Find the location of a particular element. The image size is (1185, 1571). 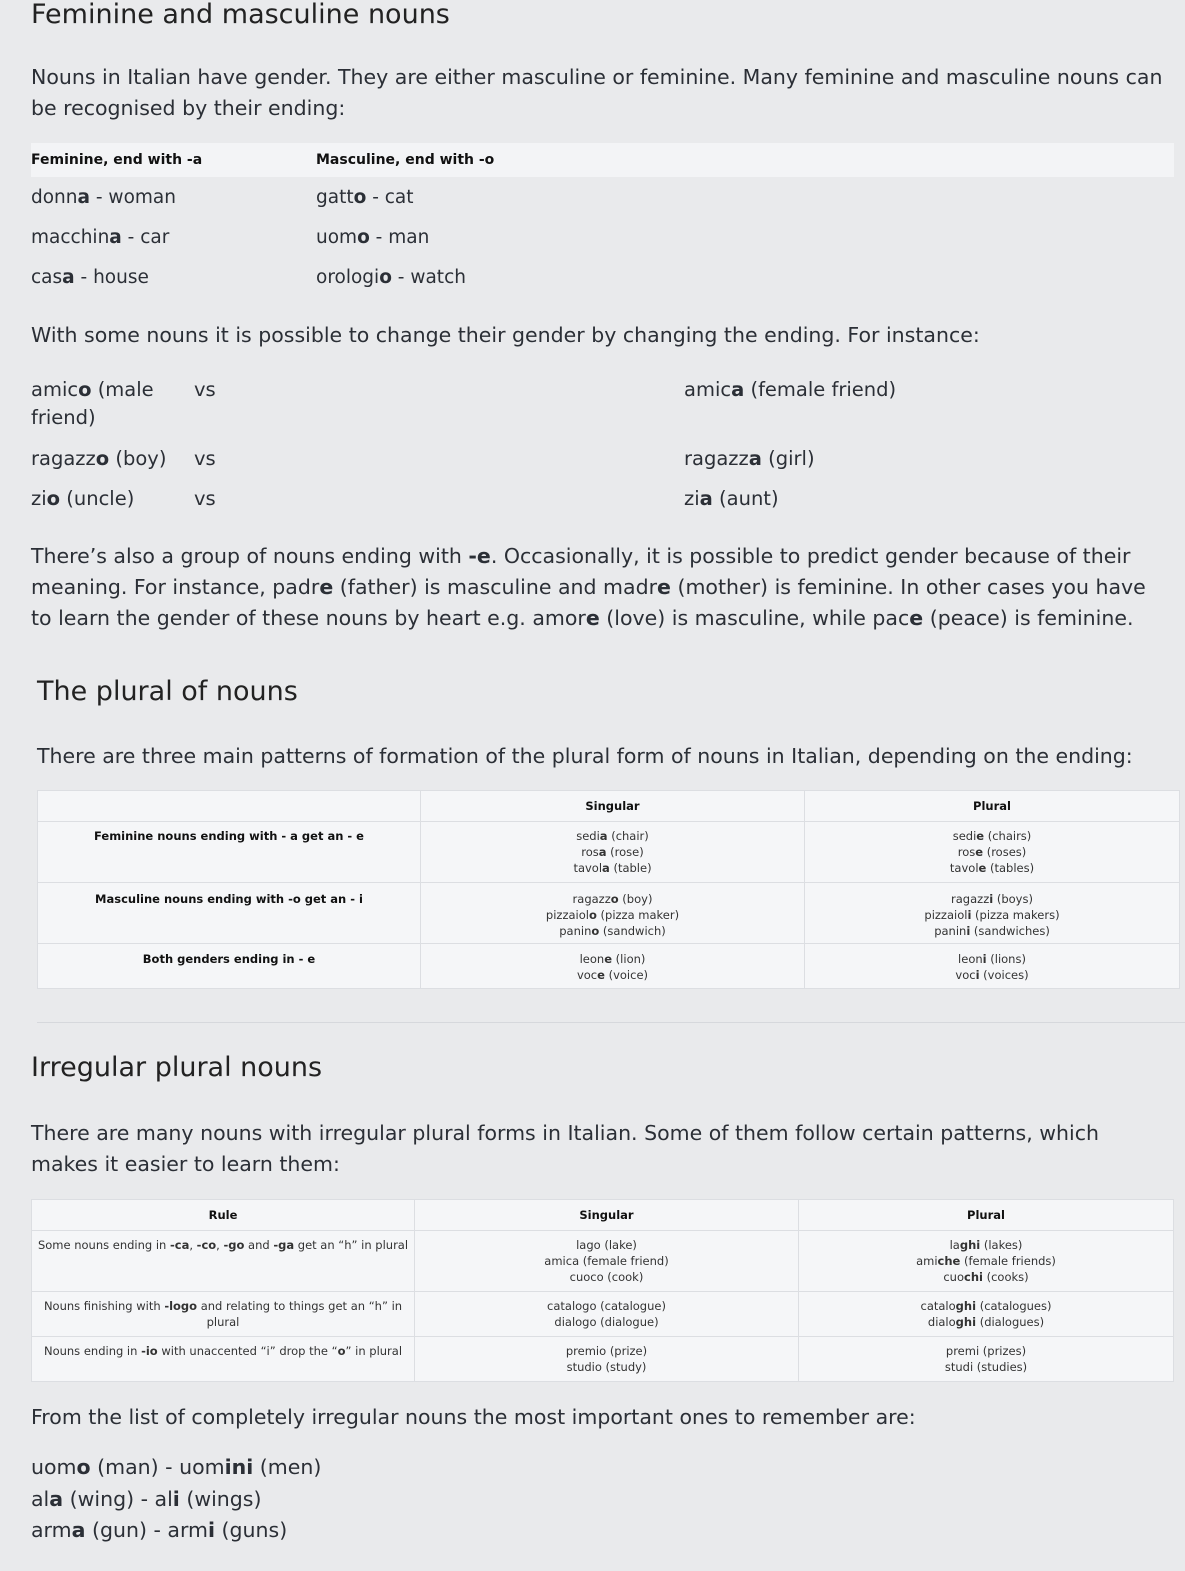

bold-ending: e is located at coordinates (326, 587).